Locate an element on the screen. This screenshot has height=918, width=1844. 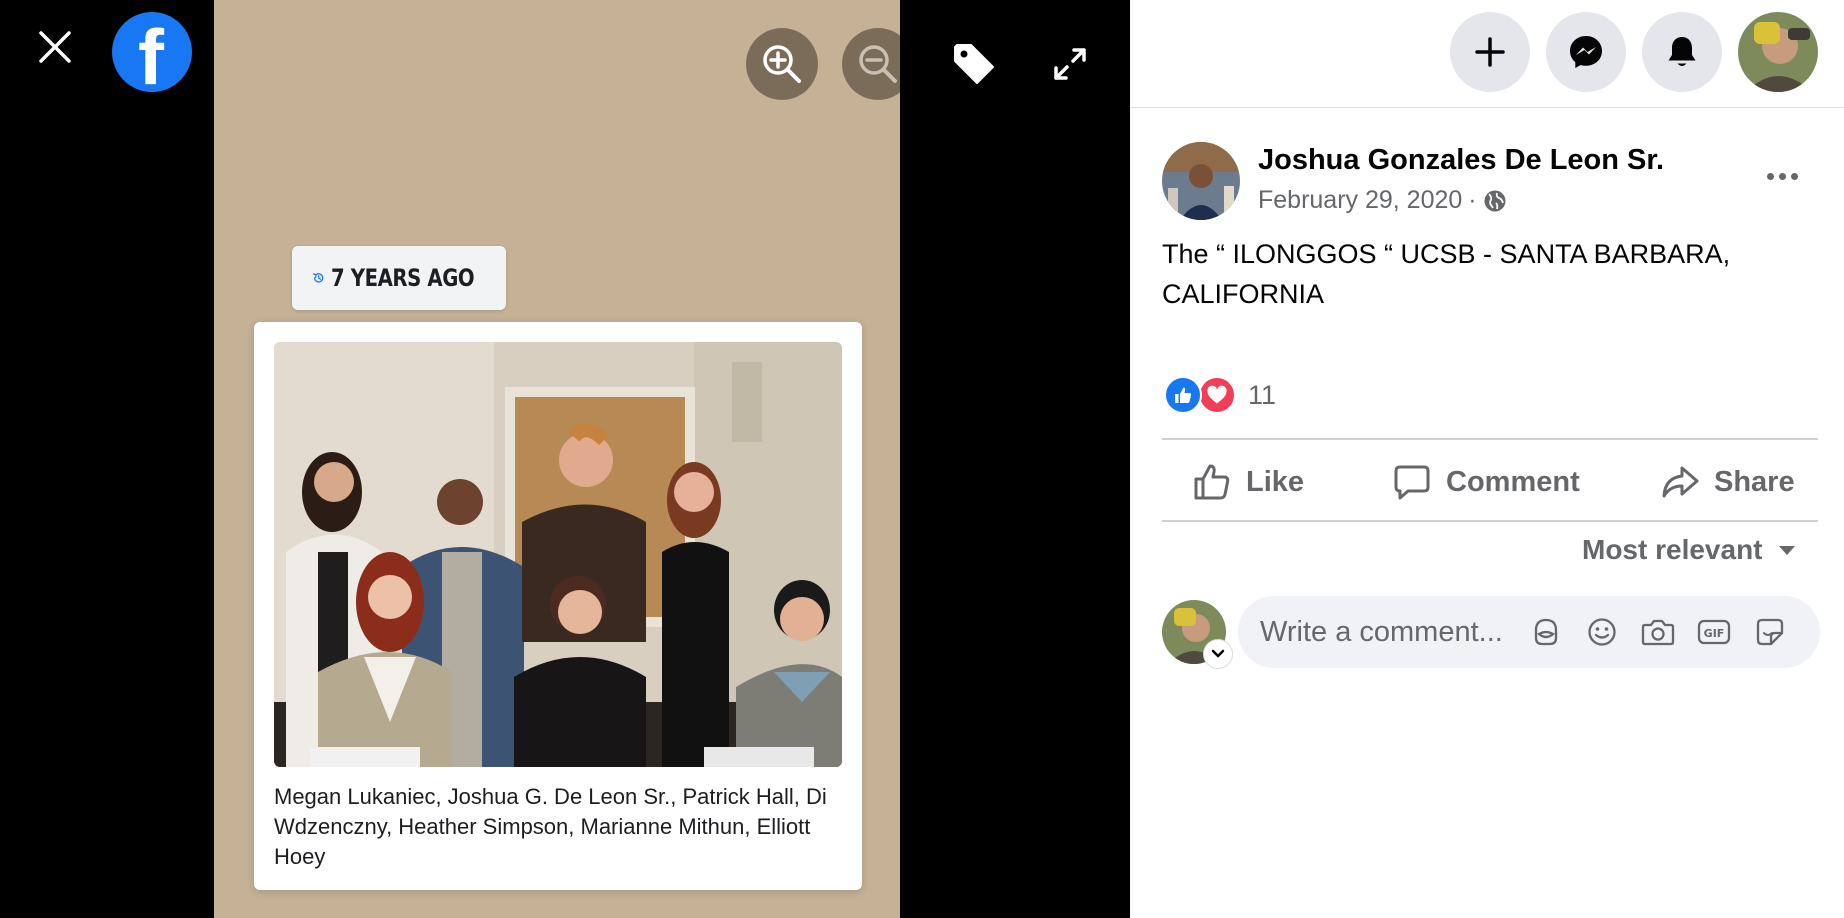
avatar-sticker-button is located at coordinates (1546, 632).